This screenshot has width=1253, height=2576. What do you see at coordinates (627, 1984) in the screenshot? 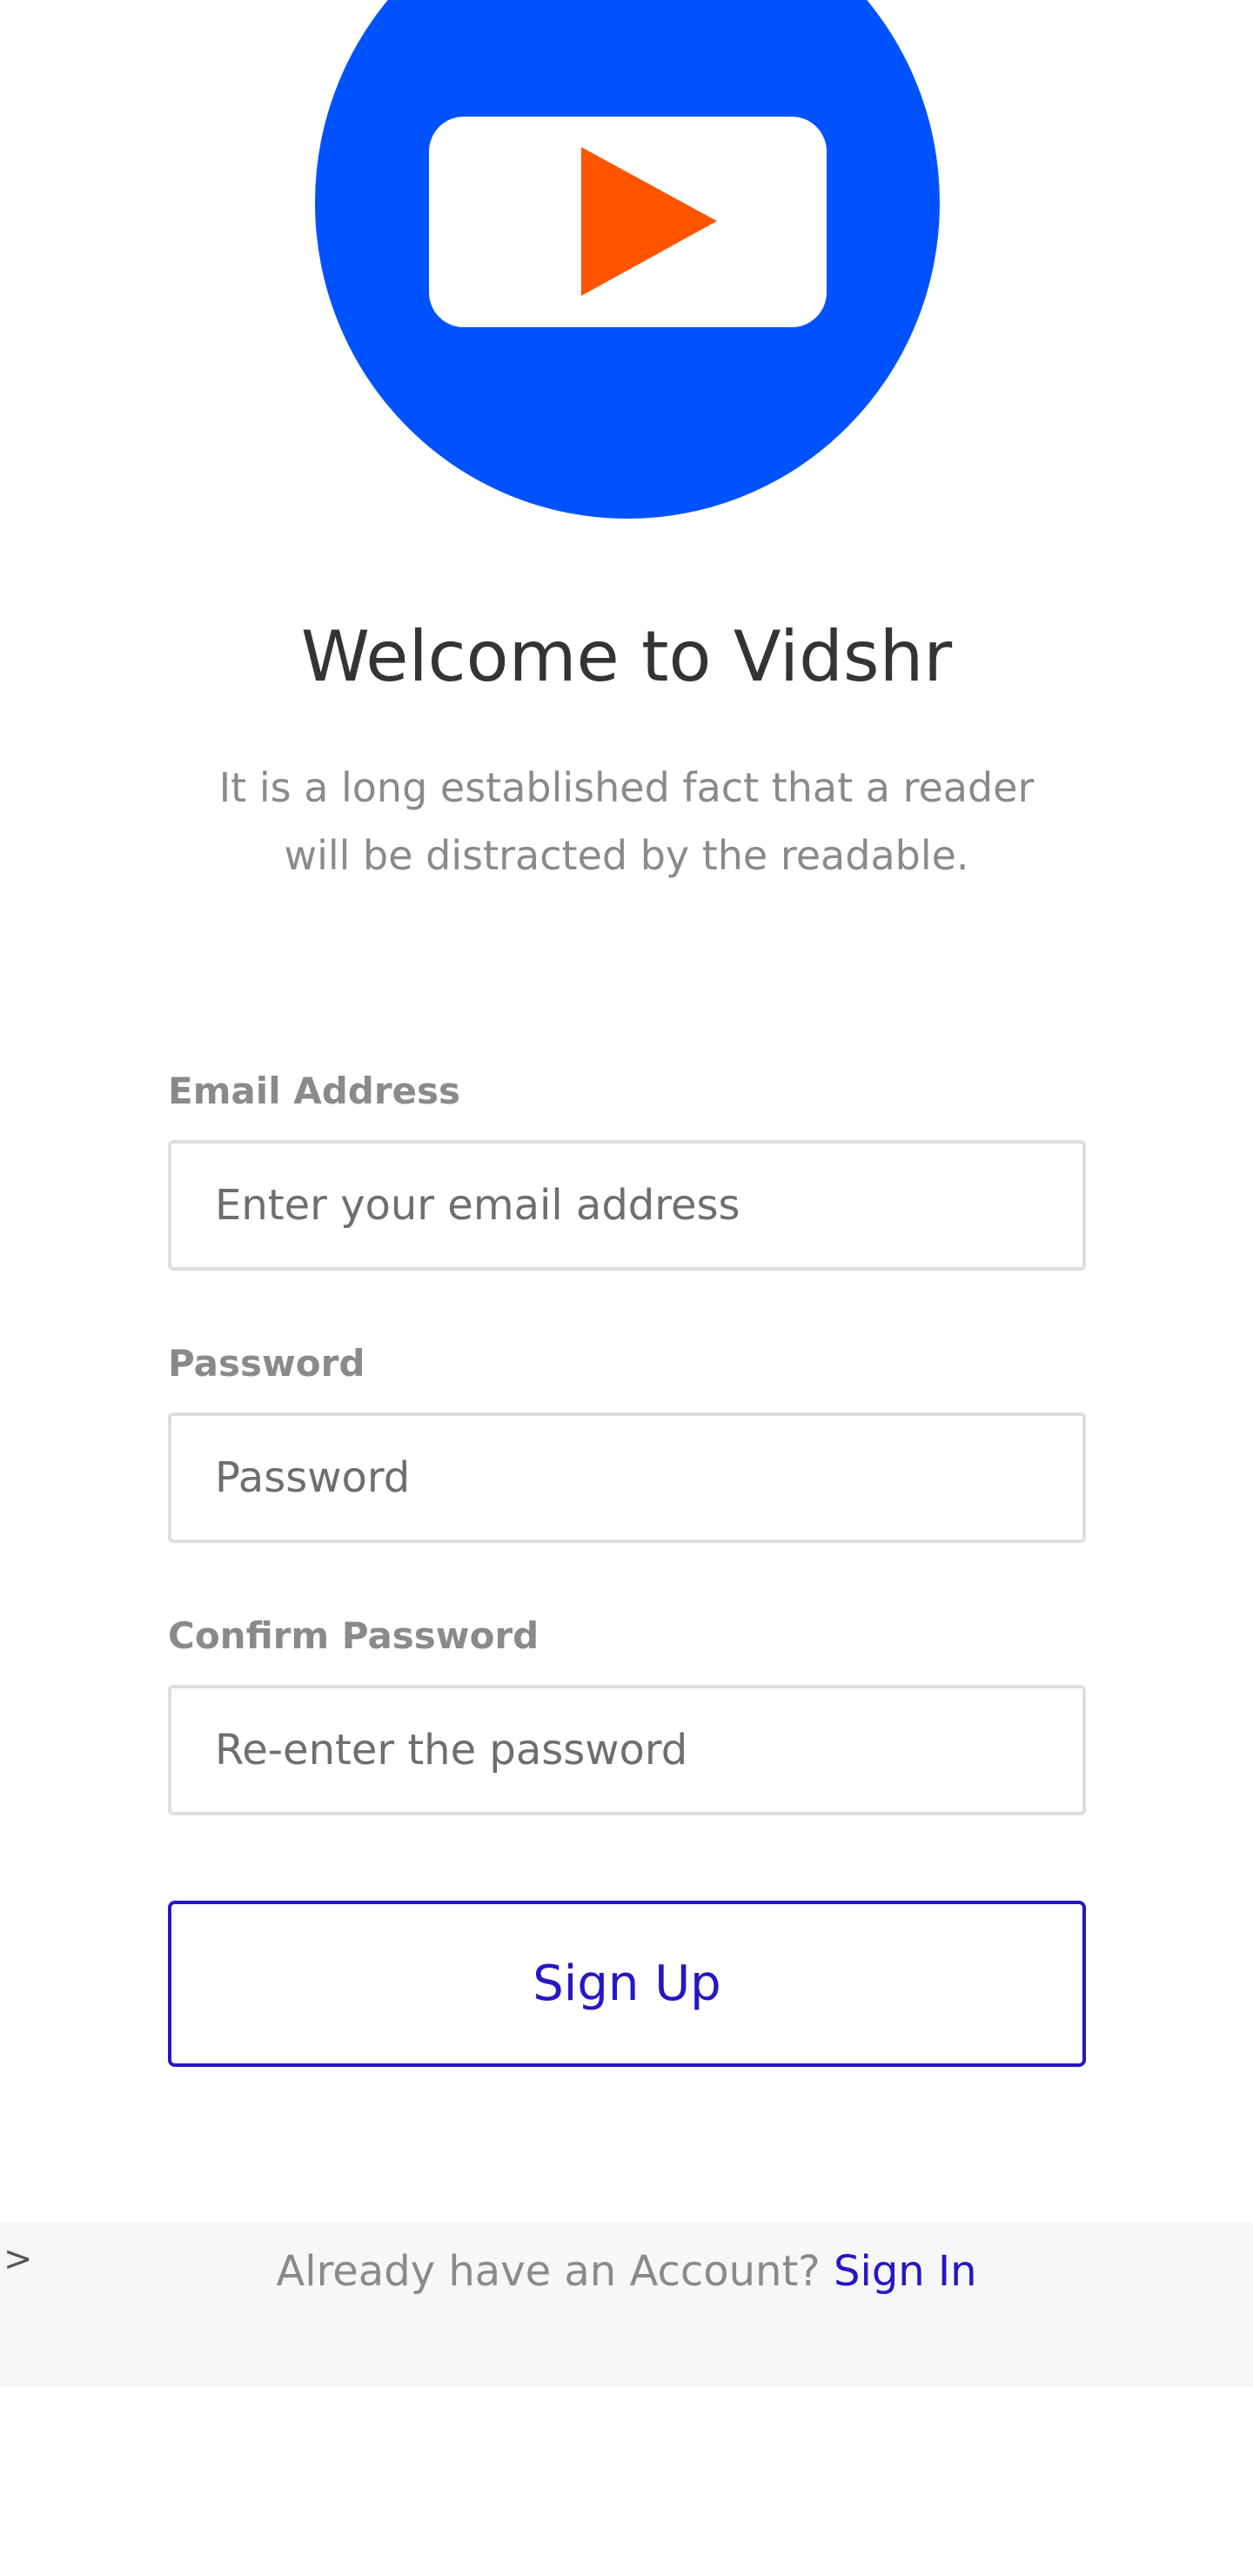
I see `sign-up-button: Sign Up` at bounding box center [627, 1984].